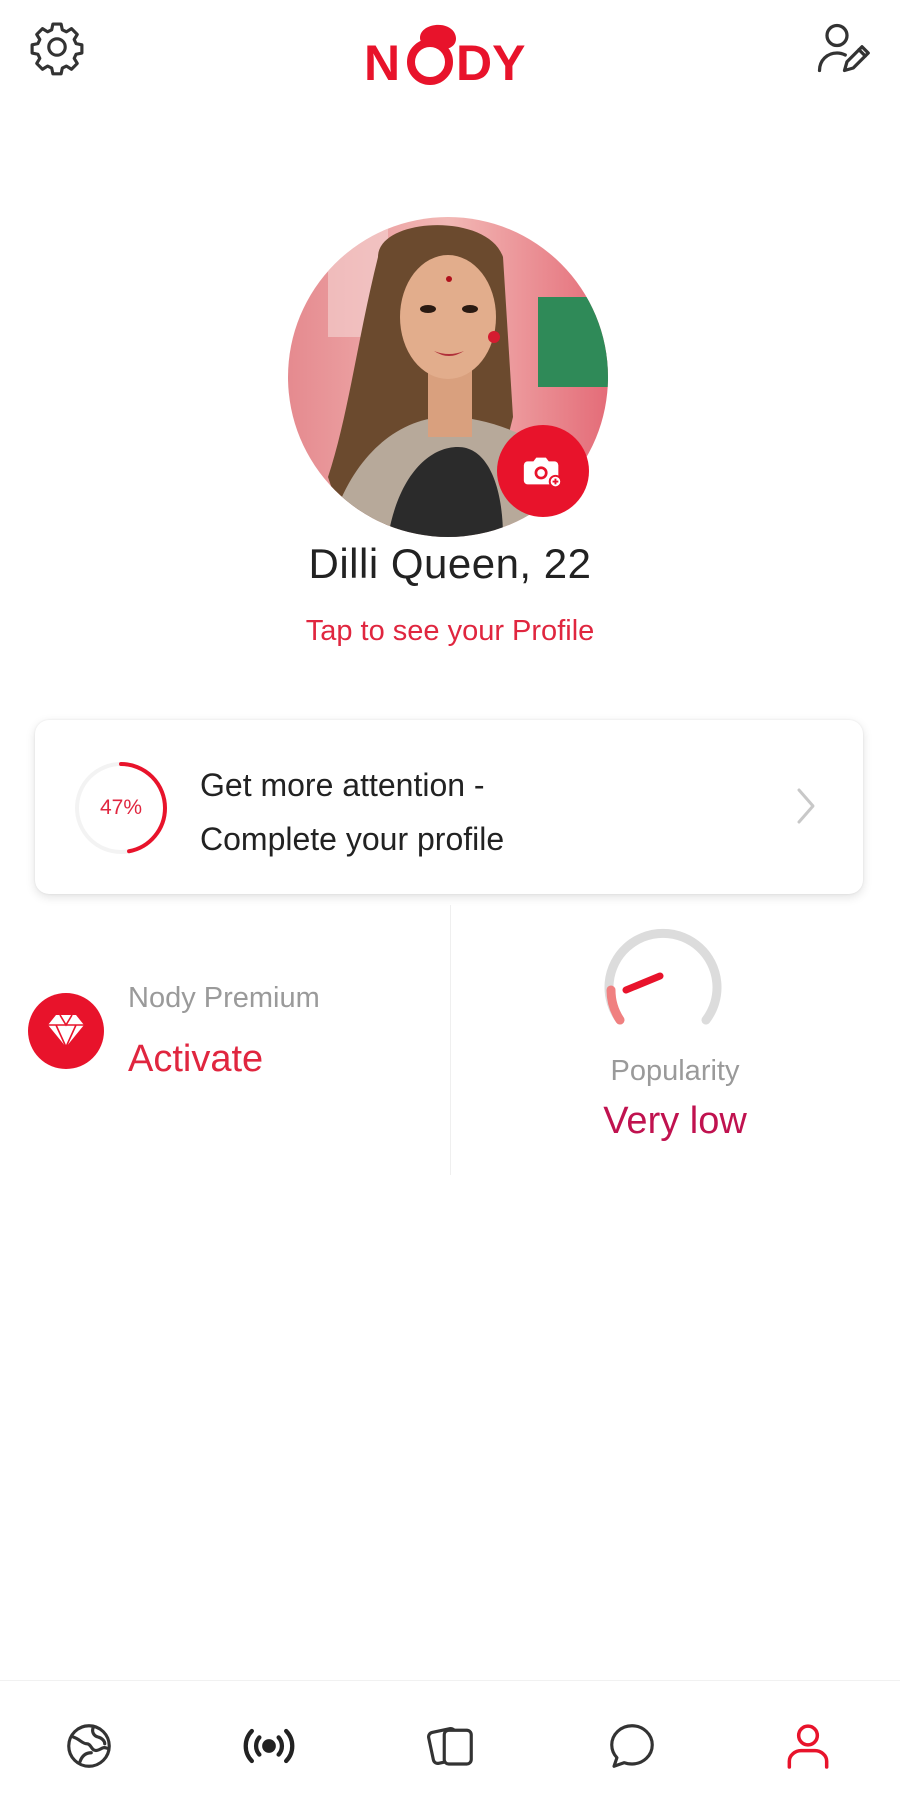  I want to click on camera-icon, so click(543, 473).